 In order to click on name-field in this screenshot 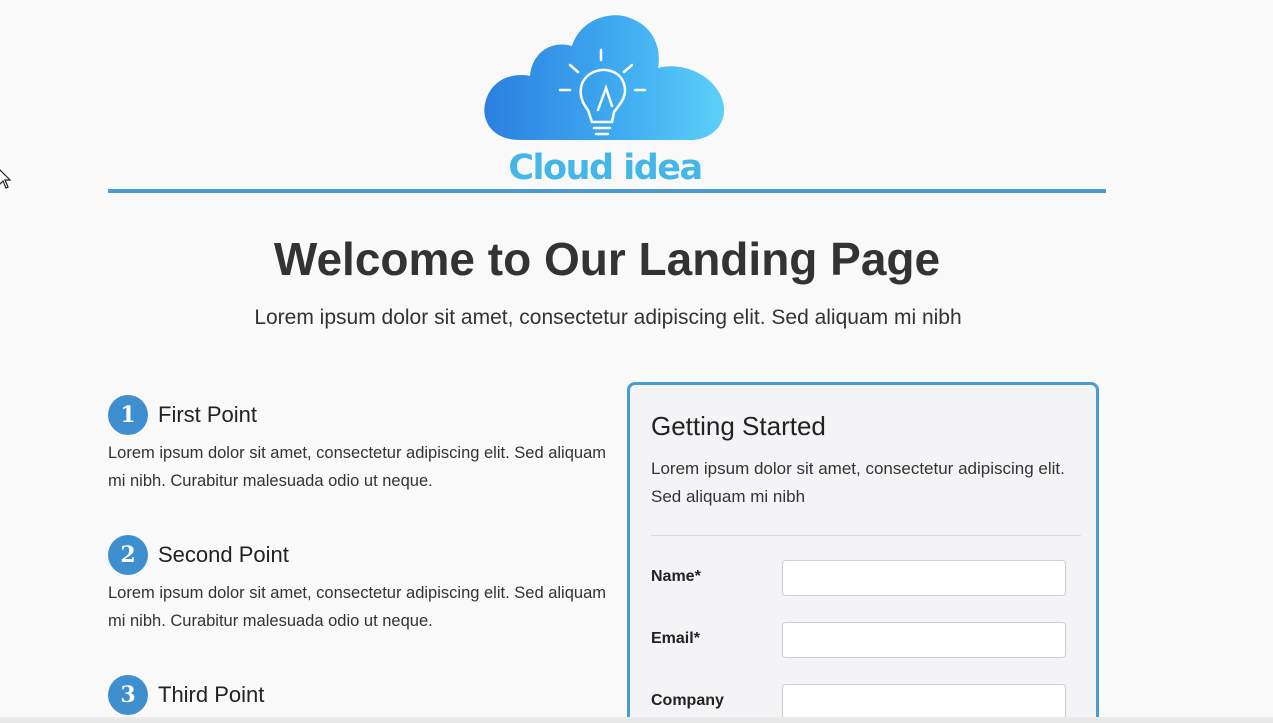, I will do `click(924, 578)`.